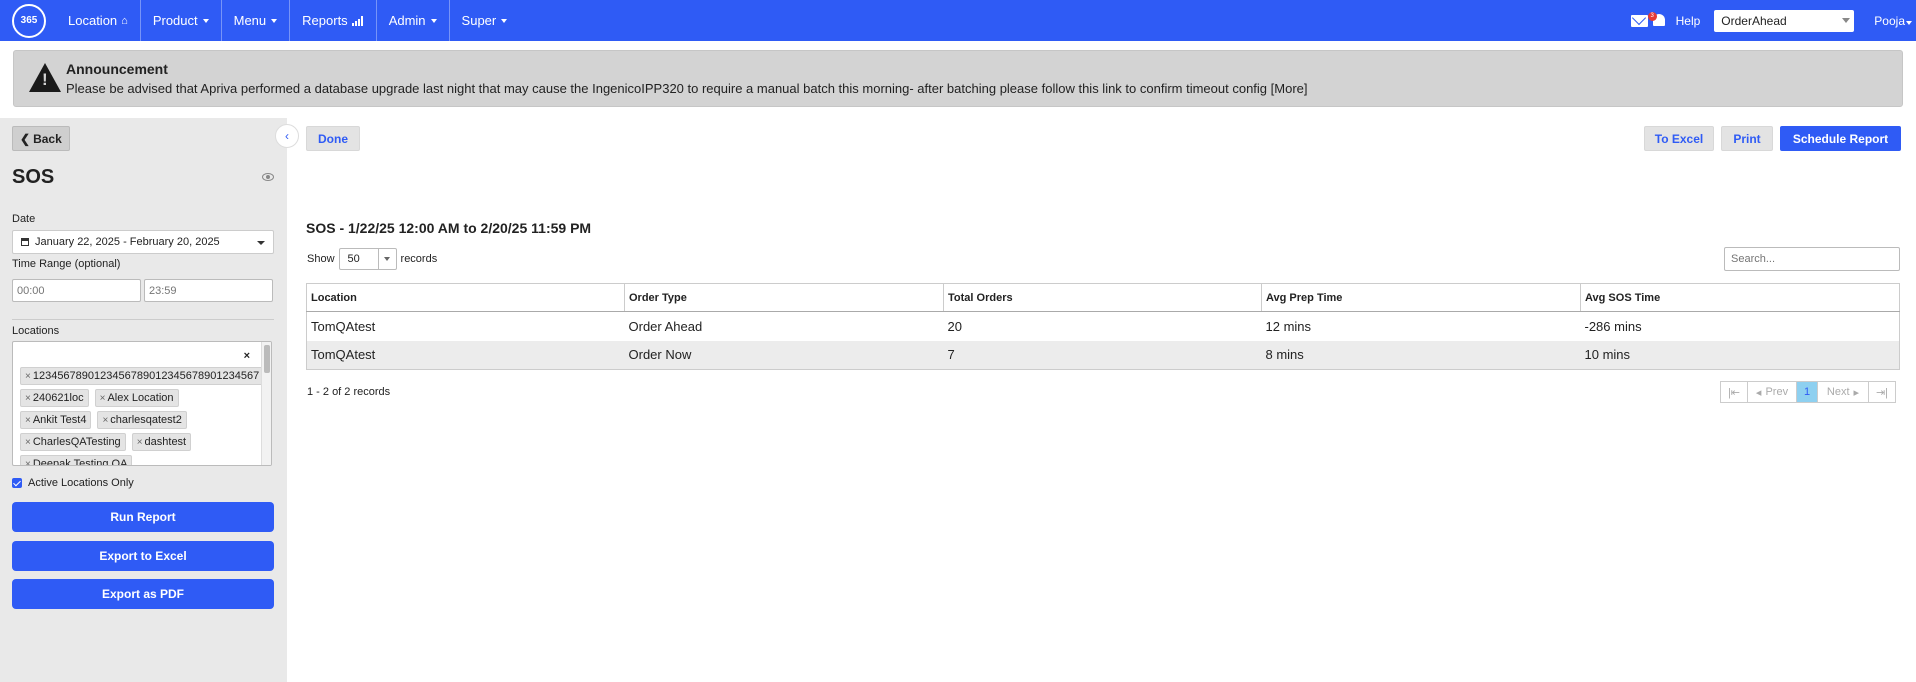 The height and width of the screenshot is (682, 1916). What do you see at coordinates (1656, 20) in the screenshot?
I see `bell-icon: 3` at bounding box center [1656, 20].